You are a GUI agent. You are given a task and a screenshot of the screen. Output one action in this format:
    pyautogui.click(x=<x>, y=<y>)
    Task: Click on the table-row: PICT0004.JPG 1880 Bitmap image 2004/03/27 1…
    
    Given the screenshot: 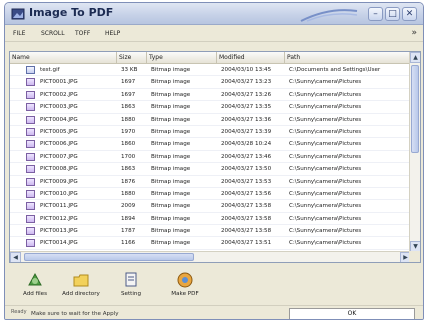 What is the action you would take?
    pyautogui.click(x=210, y=120)
    